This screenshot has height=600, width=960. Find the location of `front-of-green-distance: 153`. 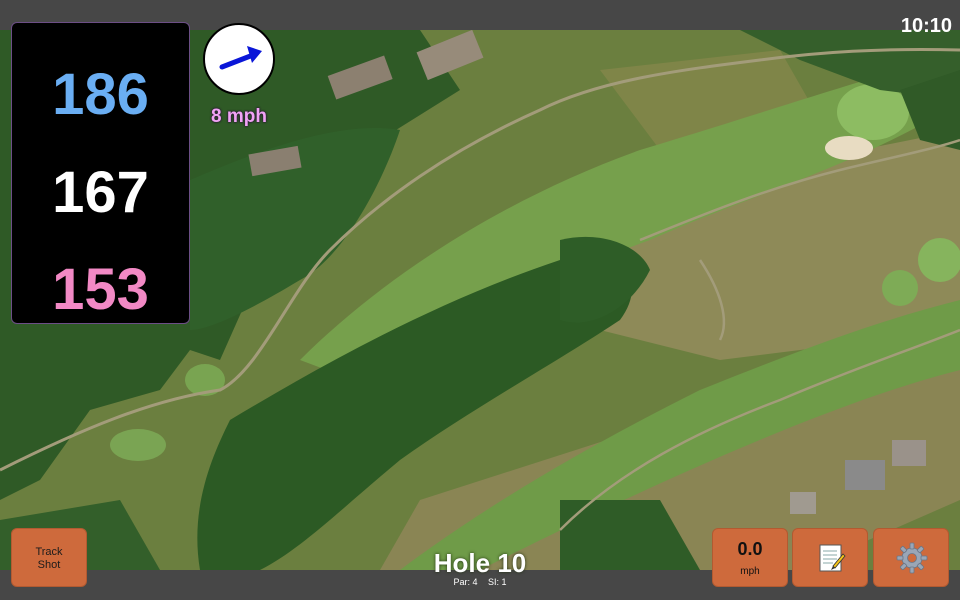

front-of-green-distance: 153 is located at coordinates (100, 289).